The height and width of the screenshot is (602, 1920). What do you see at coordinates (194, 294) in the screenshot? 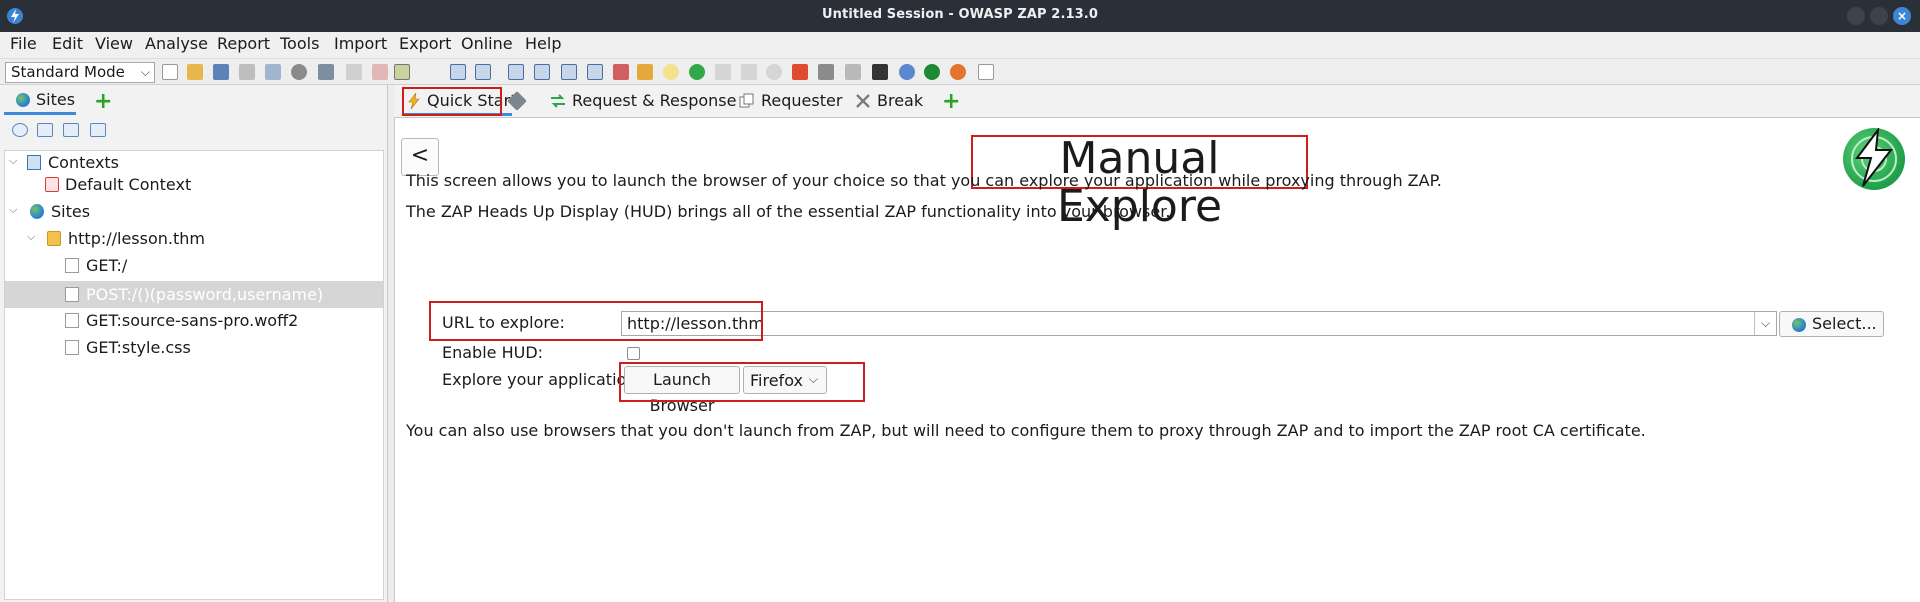
I see `tree-node-request-selected: POST:/()(password,username)` at bounding box center [194, 294].